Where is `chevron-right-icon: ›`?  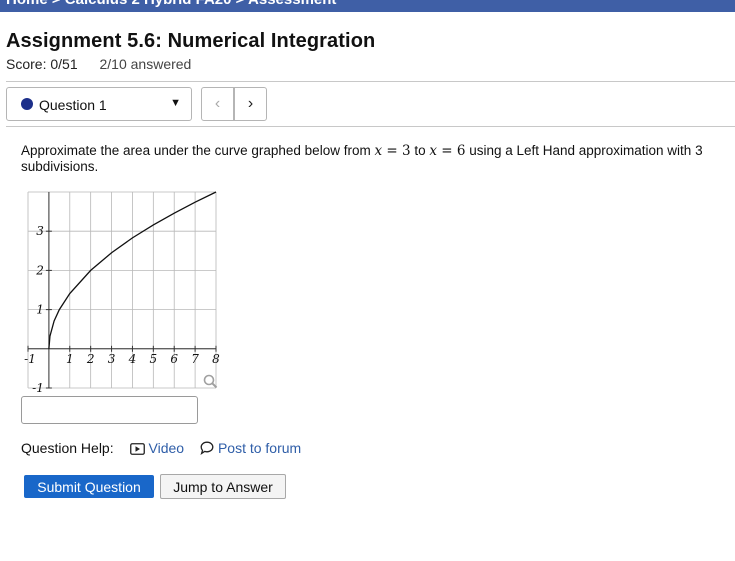 chevron-right-icon: › is located at coordinates (250, 103).